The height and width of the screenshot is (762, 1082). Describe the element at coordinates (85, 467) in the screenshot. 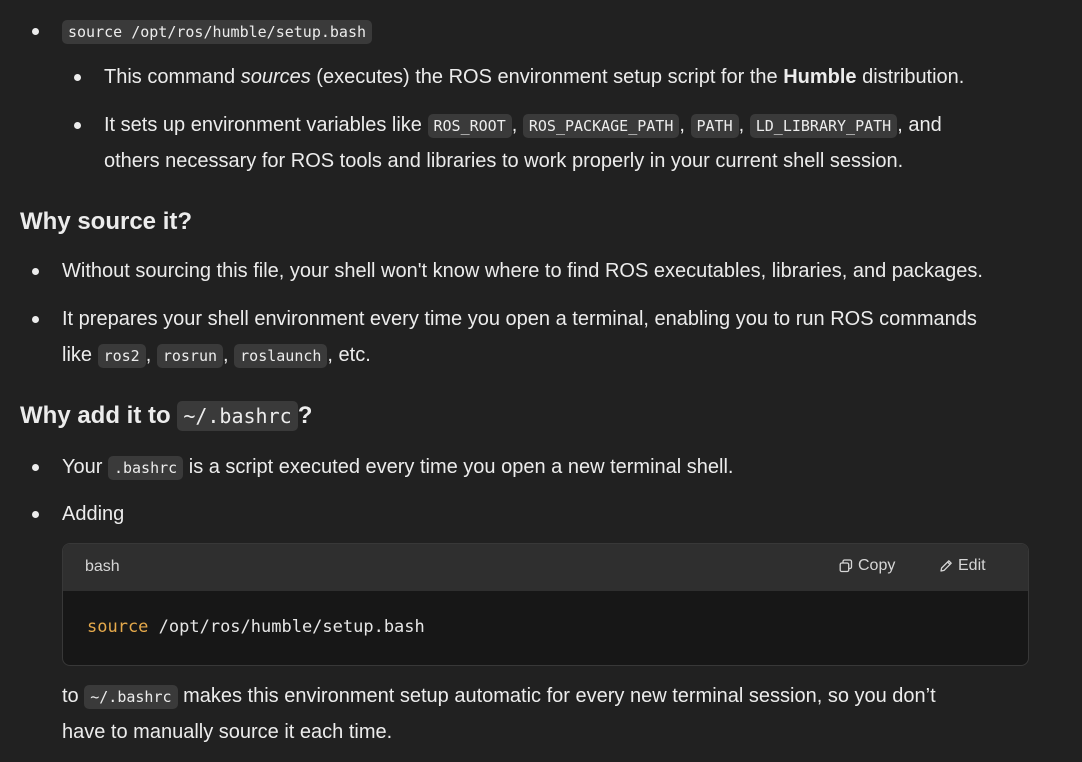

I see `text: Your` at that location.